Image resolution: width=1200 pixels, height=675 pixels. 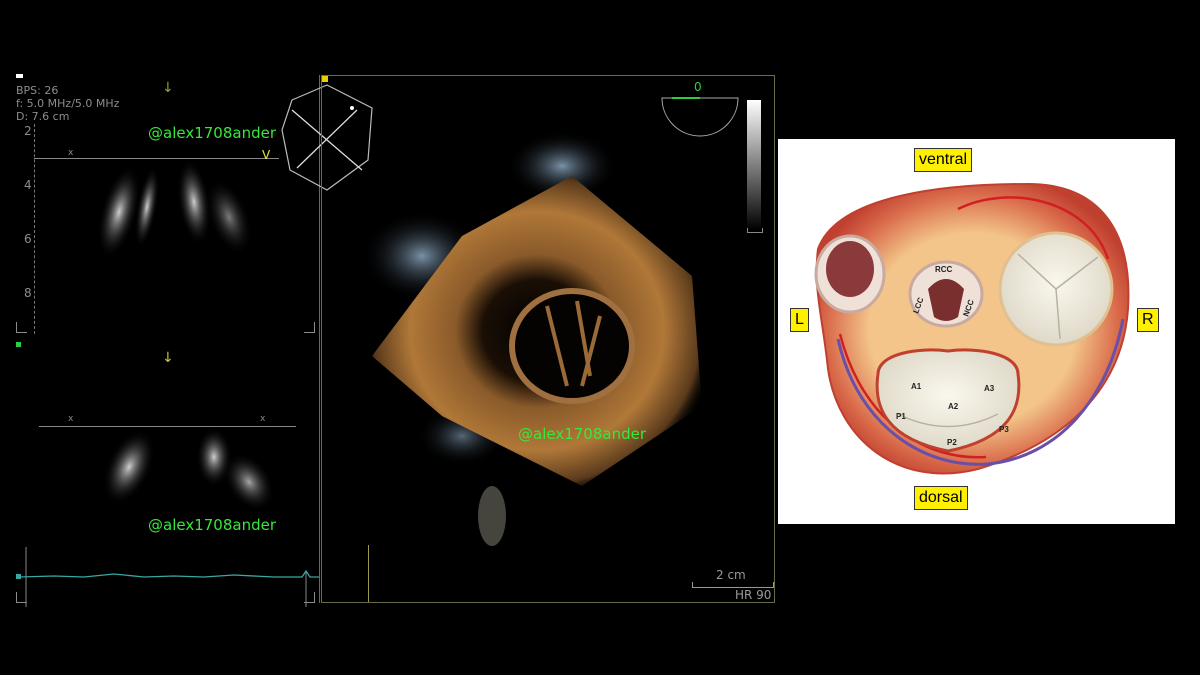 I want to click on ecg-strip, so click(x=167, y=577).